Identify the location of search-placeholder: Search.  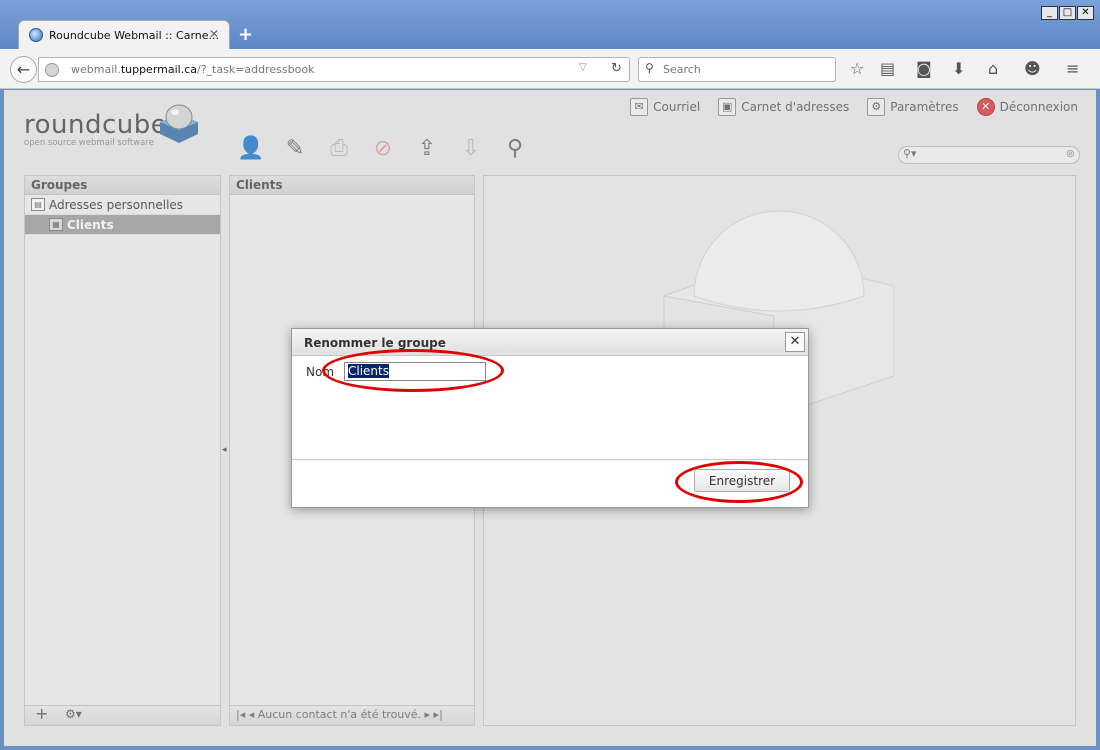
(682, 69).